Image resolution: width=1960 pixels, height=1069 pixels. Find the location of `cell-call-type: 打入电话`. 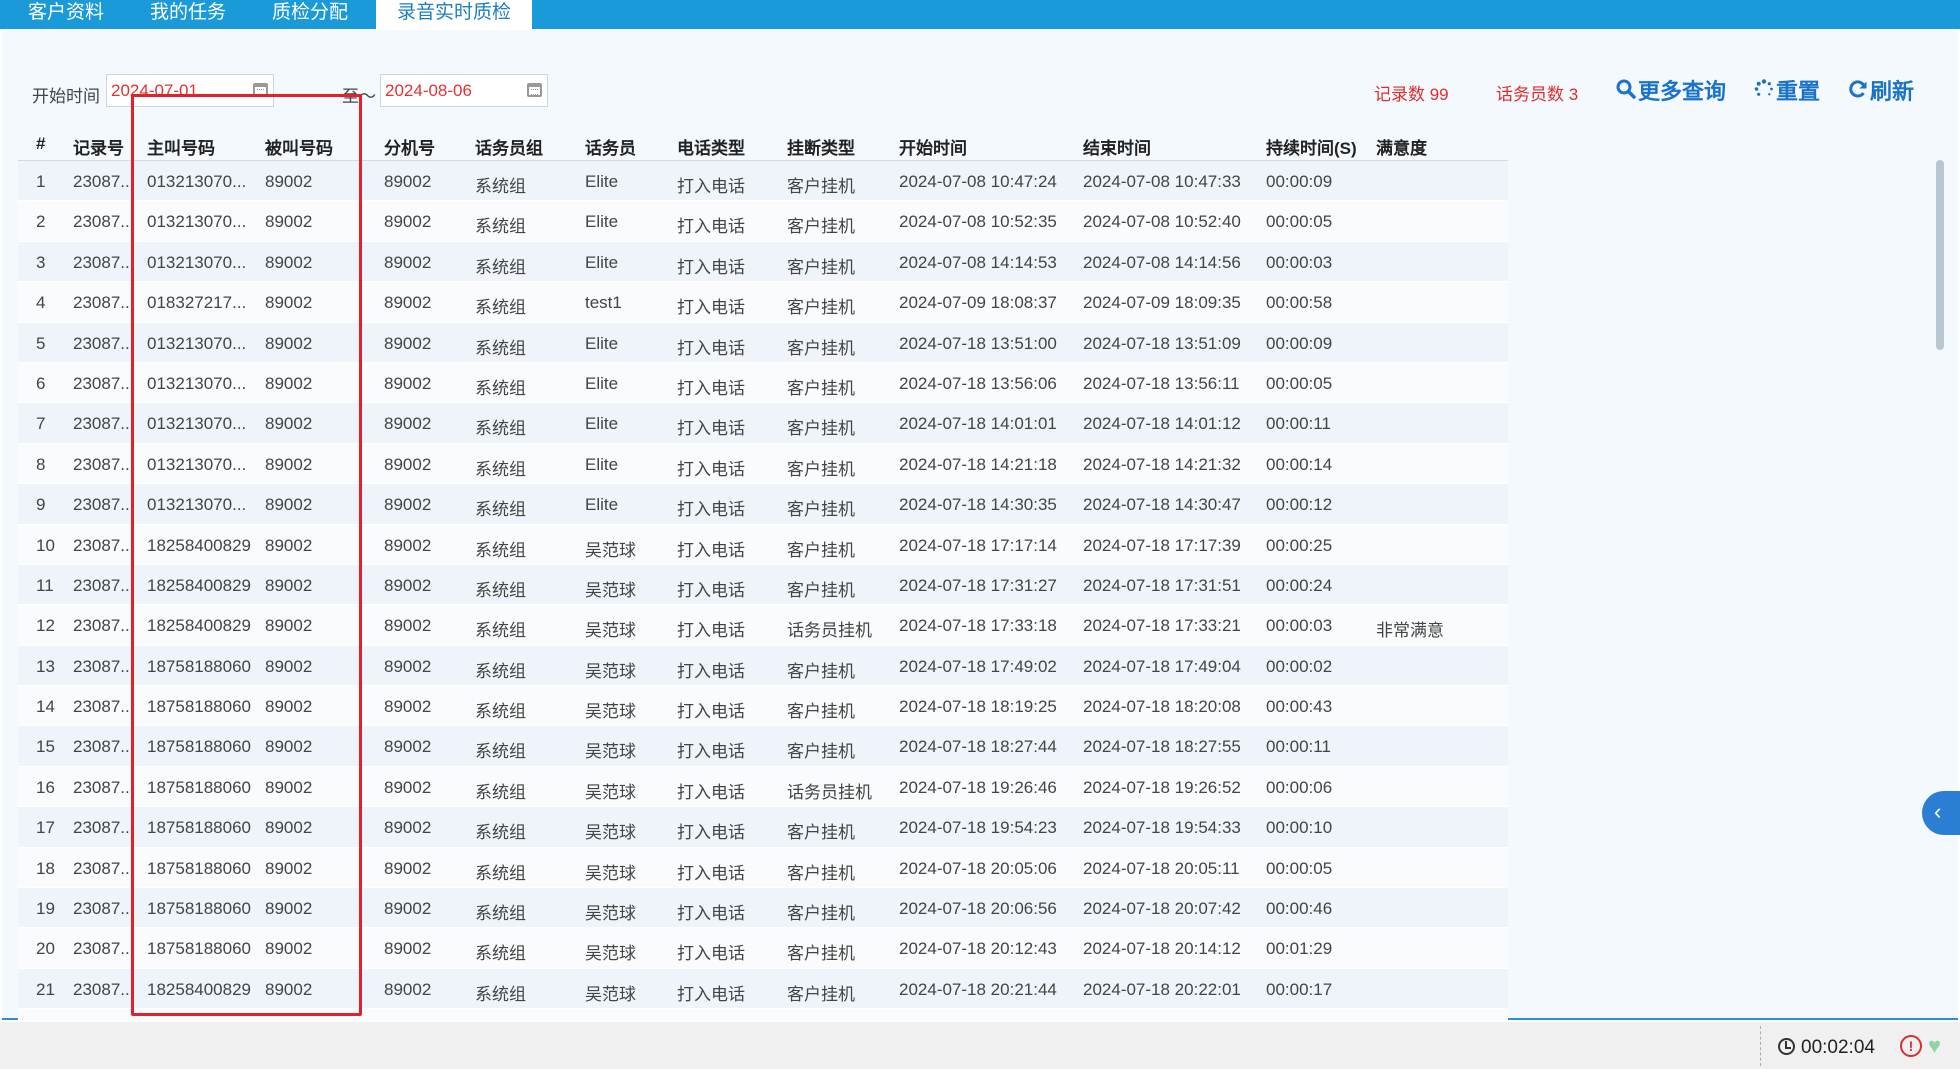

cell-call-type: 打入电话 is located at coordinates (711, 994).